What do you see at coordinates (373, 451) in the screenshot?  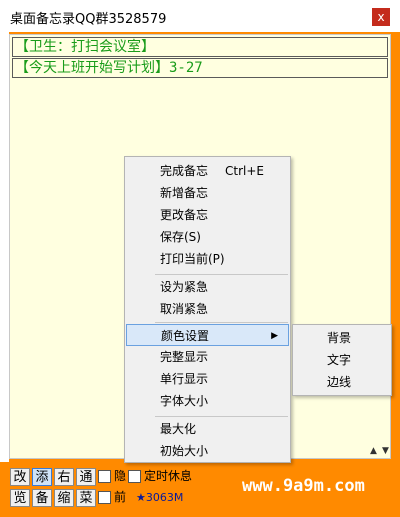 I see `scroll-up-icon: ▲` at bounding box center [373, 451].